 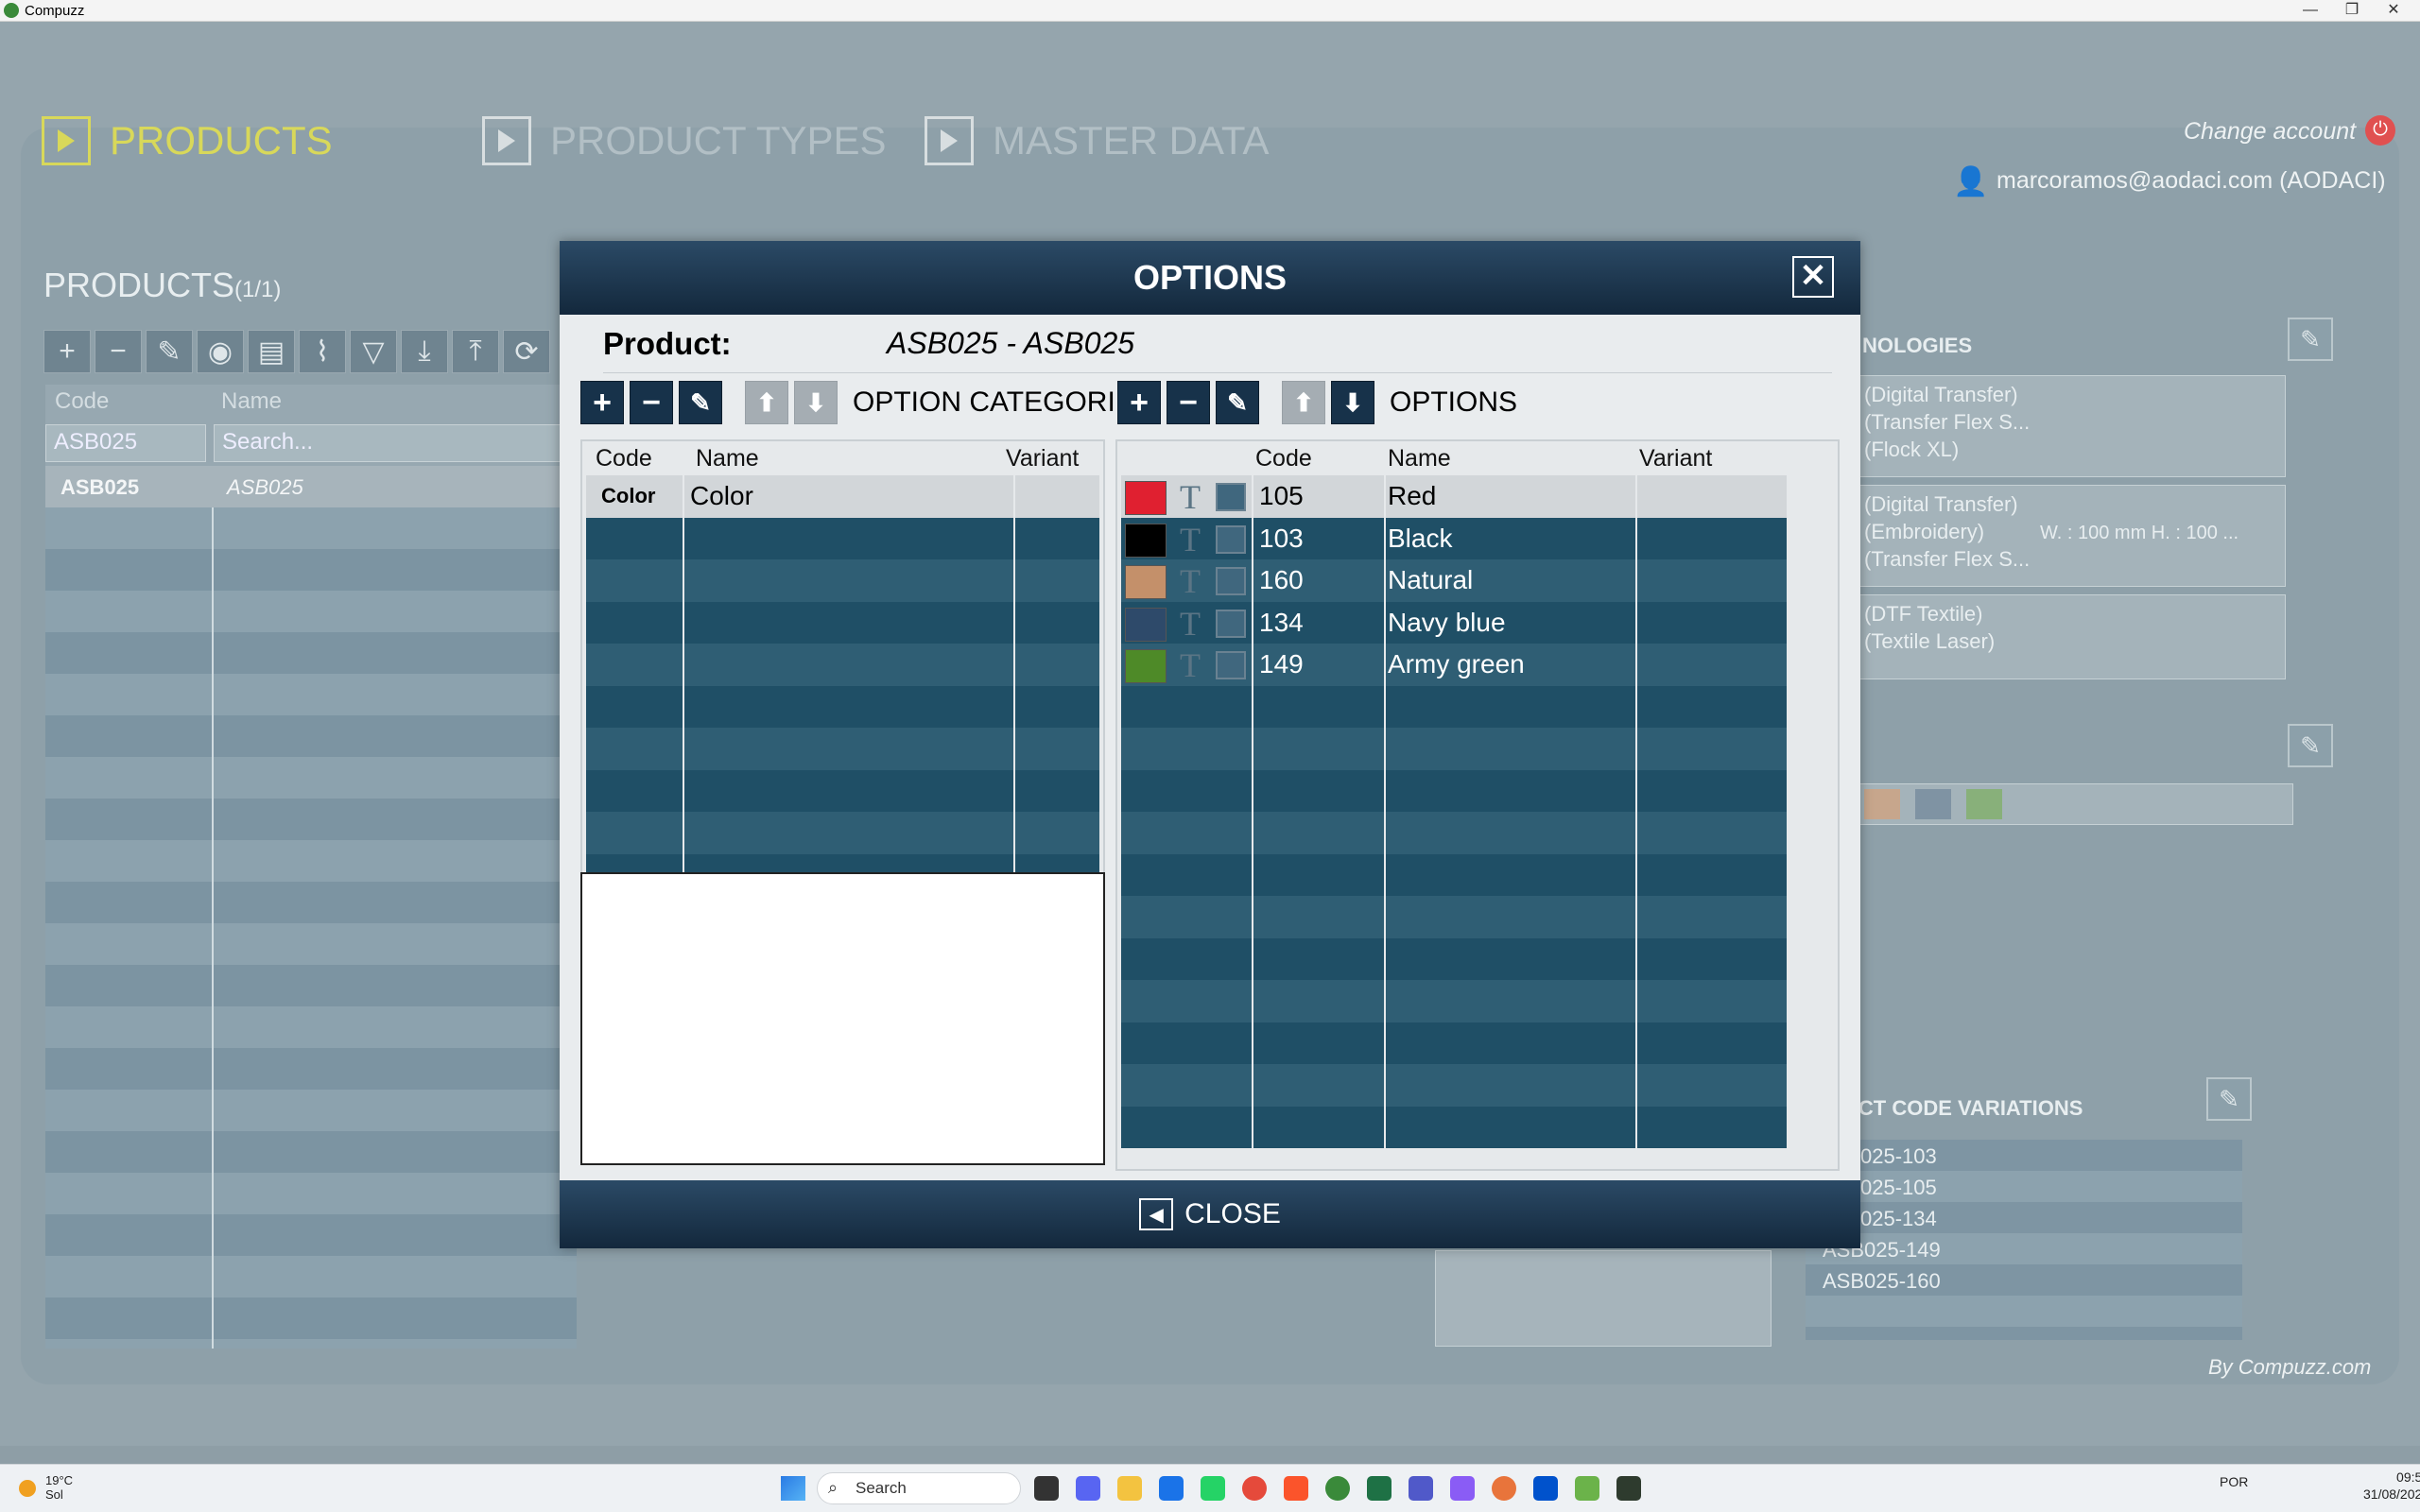 I want to click on document-icon: ▤, so click(x=271, y=351).